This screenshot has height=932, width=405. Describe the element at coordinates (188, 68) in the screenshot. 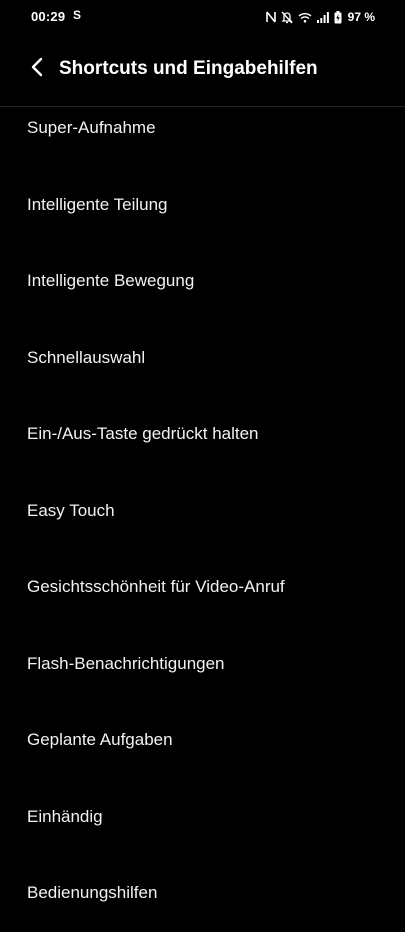

I see `page-title: Shortcuts und Eingabehilfen` at that location.